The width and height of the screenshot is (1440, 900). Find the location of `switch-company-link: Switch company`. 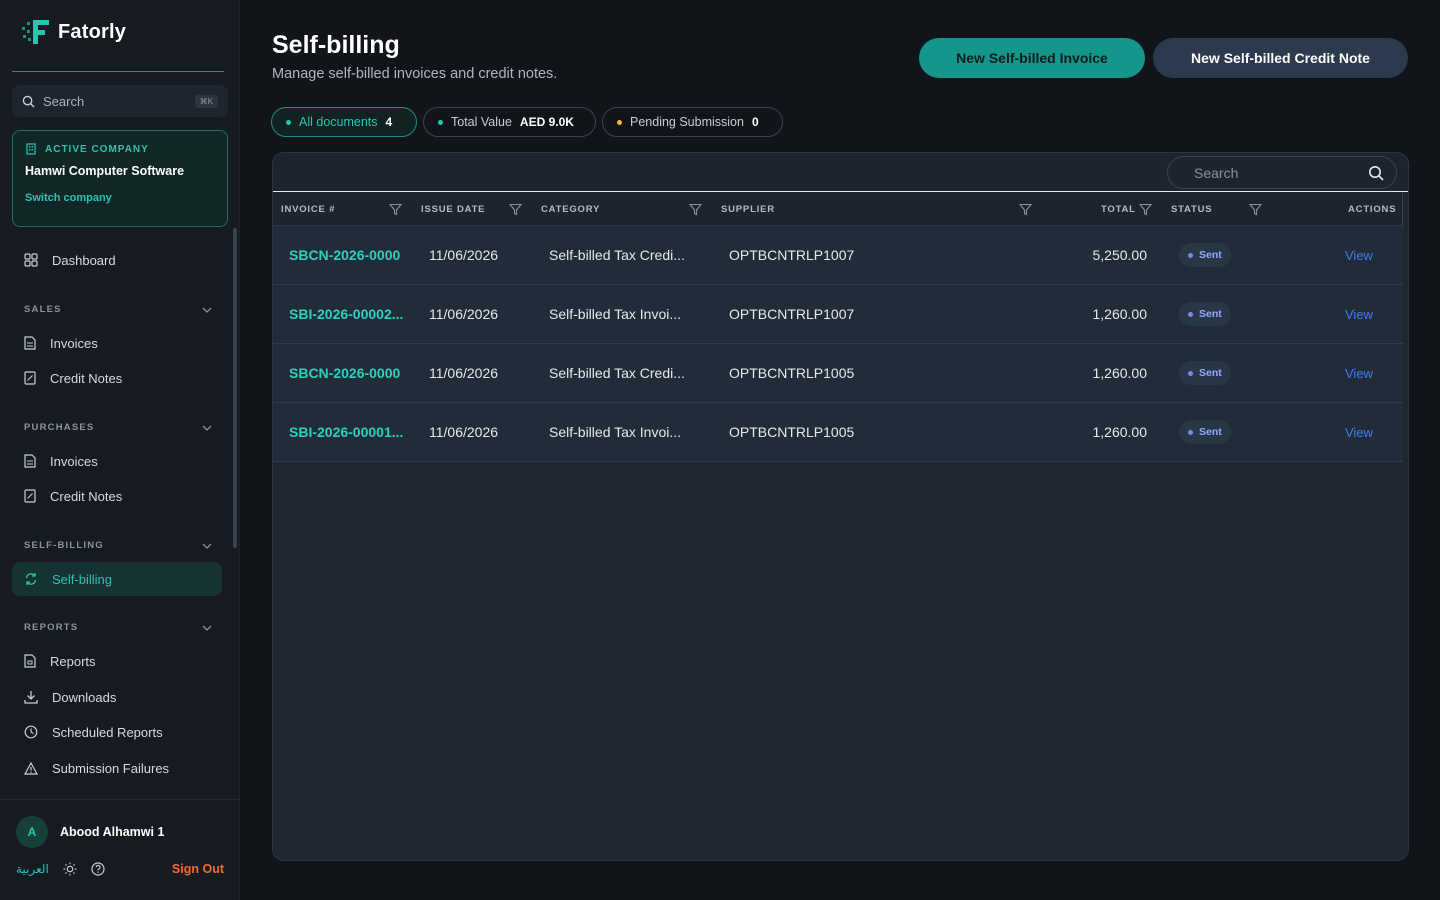

switch-company-link: Switch company is located at coordinates (120, 198).